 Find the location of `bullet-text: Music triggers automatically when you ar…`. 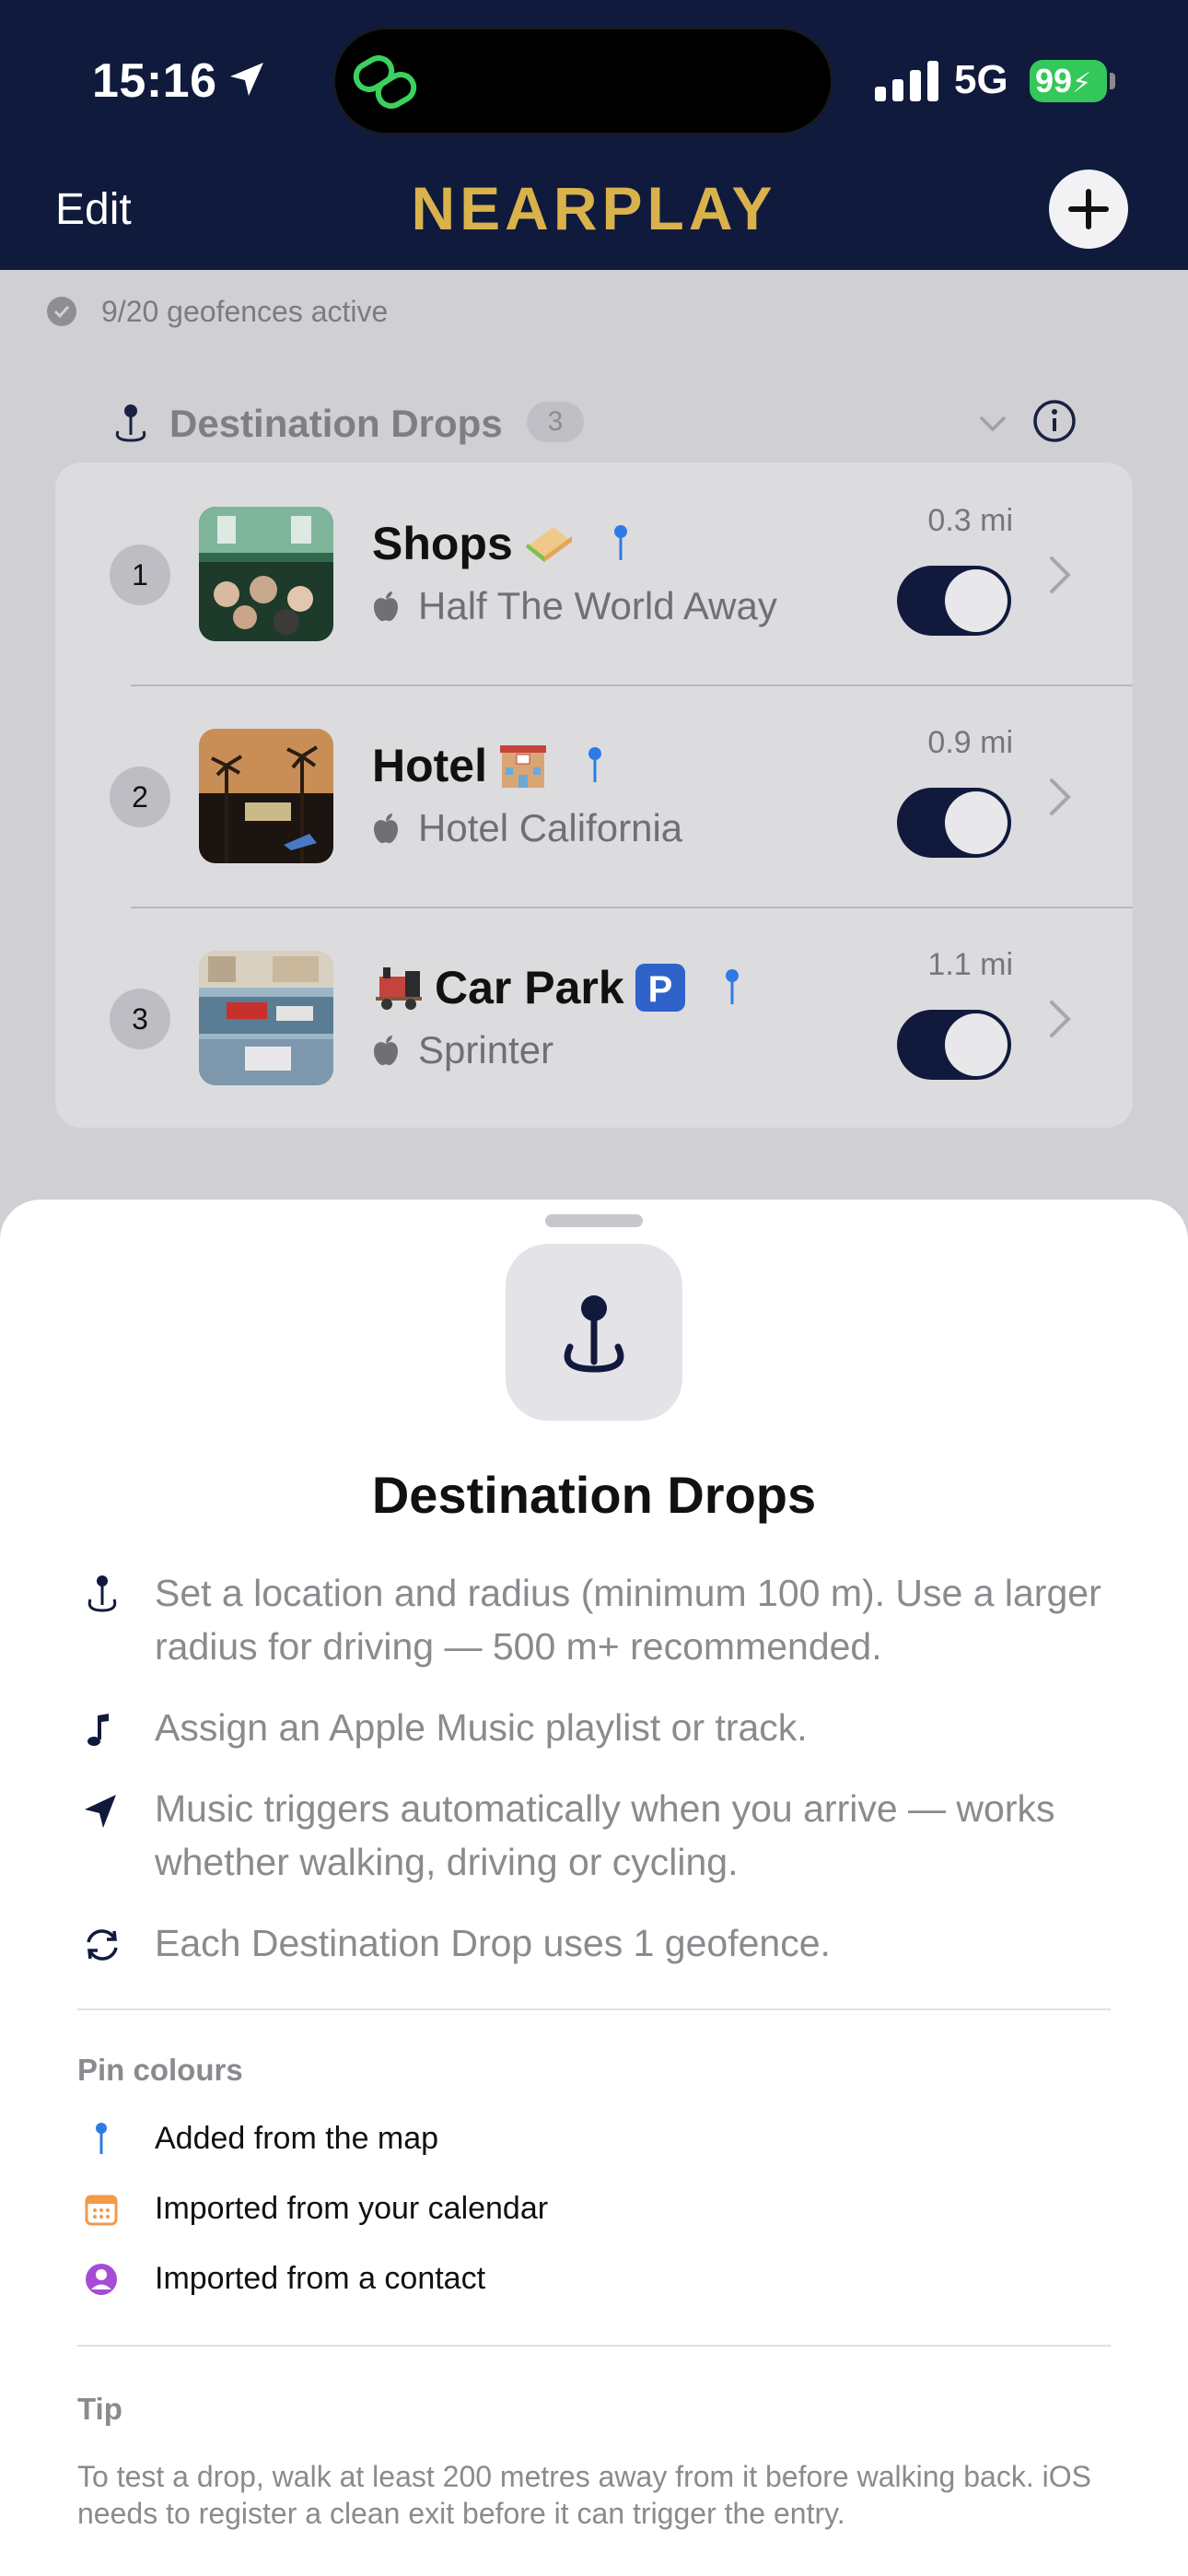

bullet-text: Music triggers automatically when you ar… is located at coordinates (605, 1835).